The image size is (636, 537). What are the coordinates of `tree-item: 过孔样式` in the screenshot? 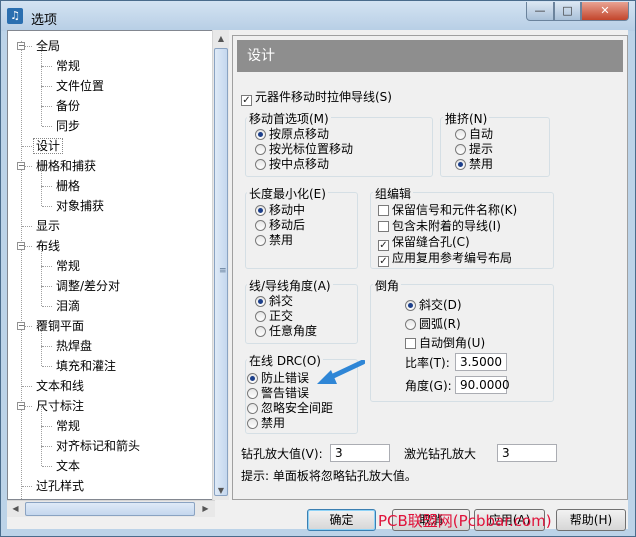 It's located at (60, 486).